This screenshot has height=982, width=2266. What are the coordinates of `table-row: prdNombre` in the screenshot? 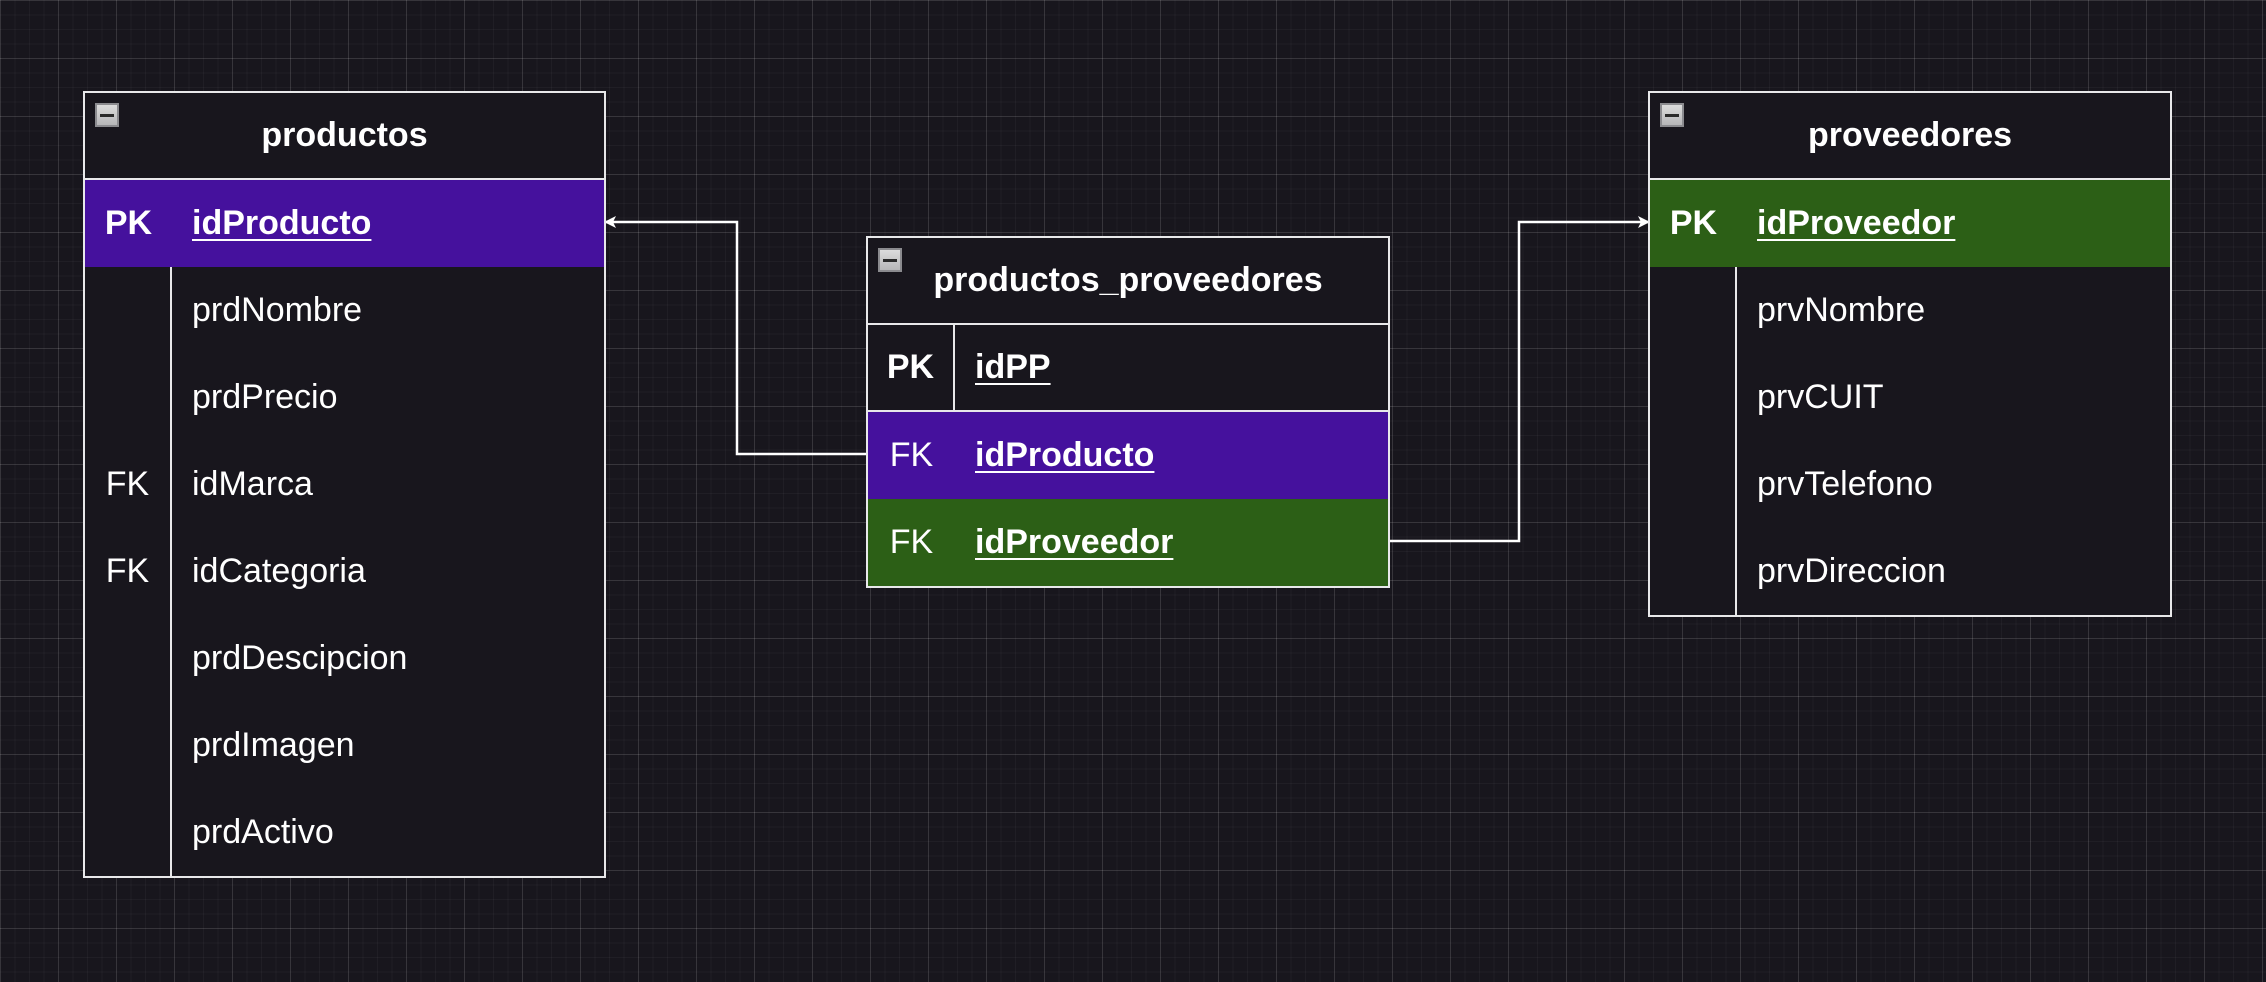 It's located at (344, 310).